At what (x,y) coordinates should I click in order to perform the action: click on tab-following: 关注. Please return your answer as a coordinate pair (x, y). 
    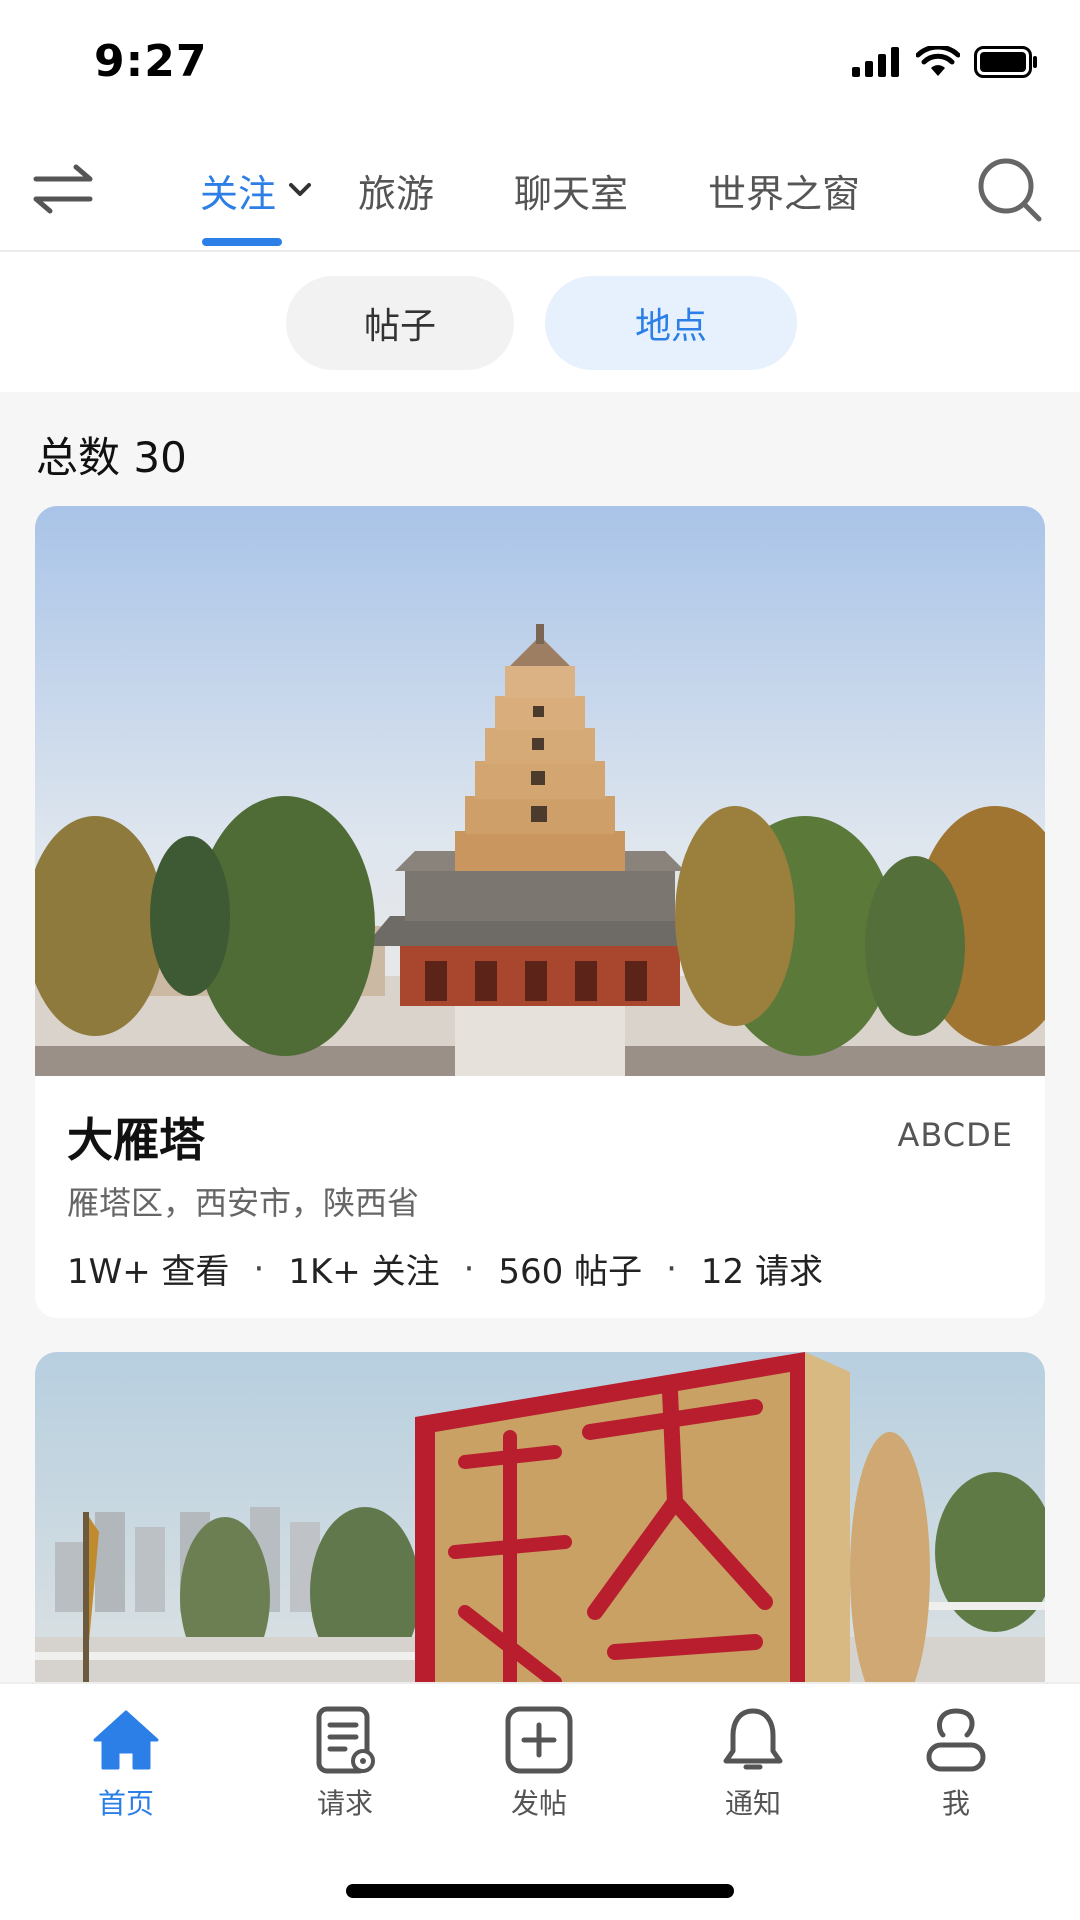
    Looking at the image, I should click on (257, 190).